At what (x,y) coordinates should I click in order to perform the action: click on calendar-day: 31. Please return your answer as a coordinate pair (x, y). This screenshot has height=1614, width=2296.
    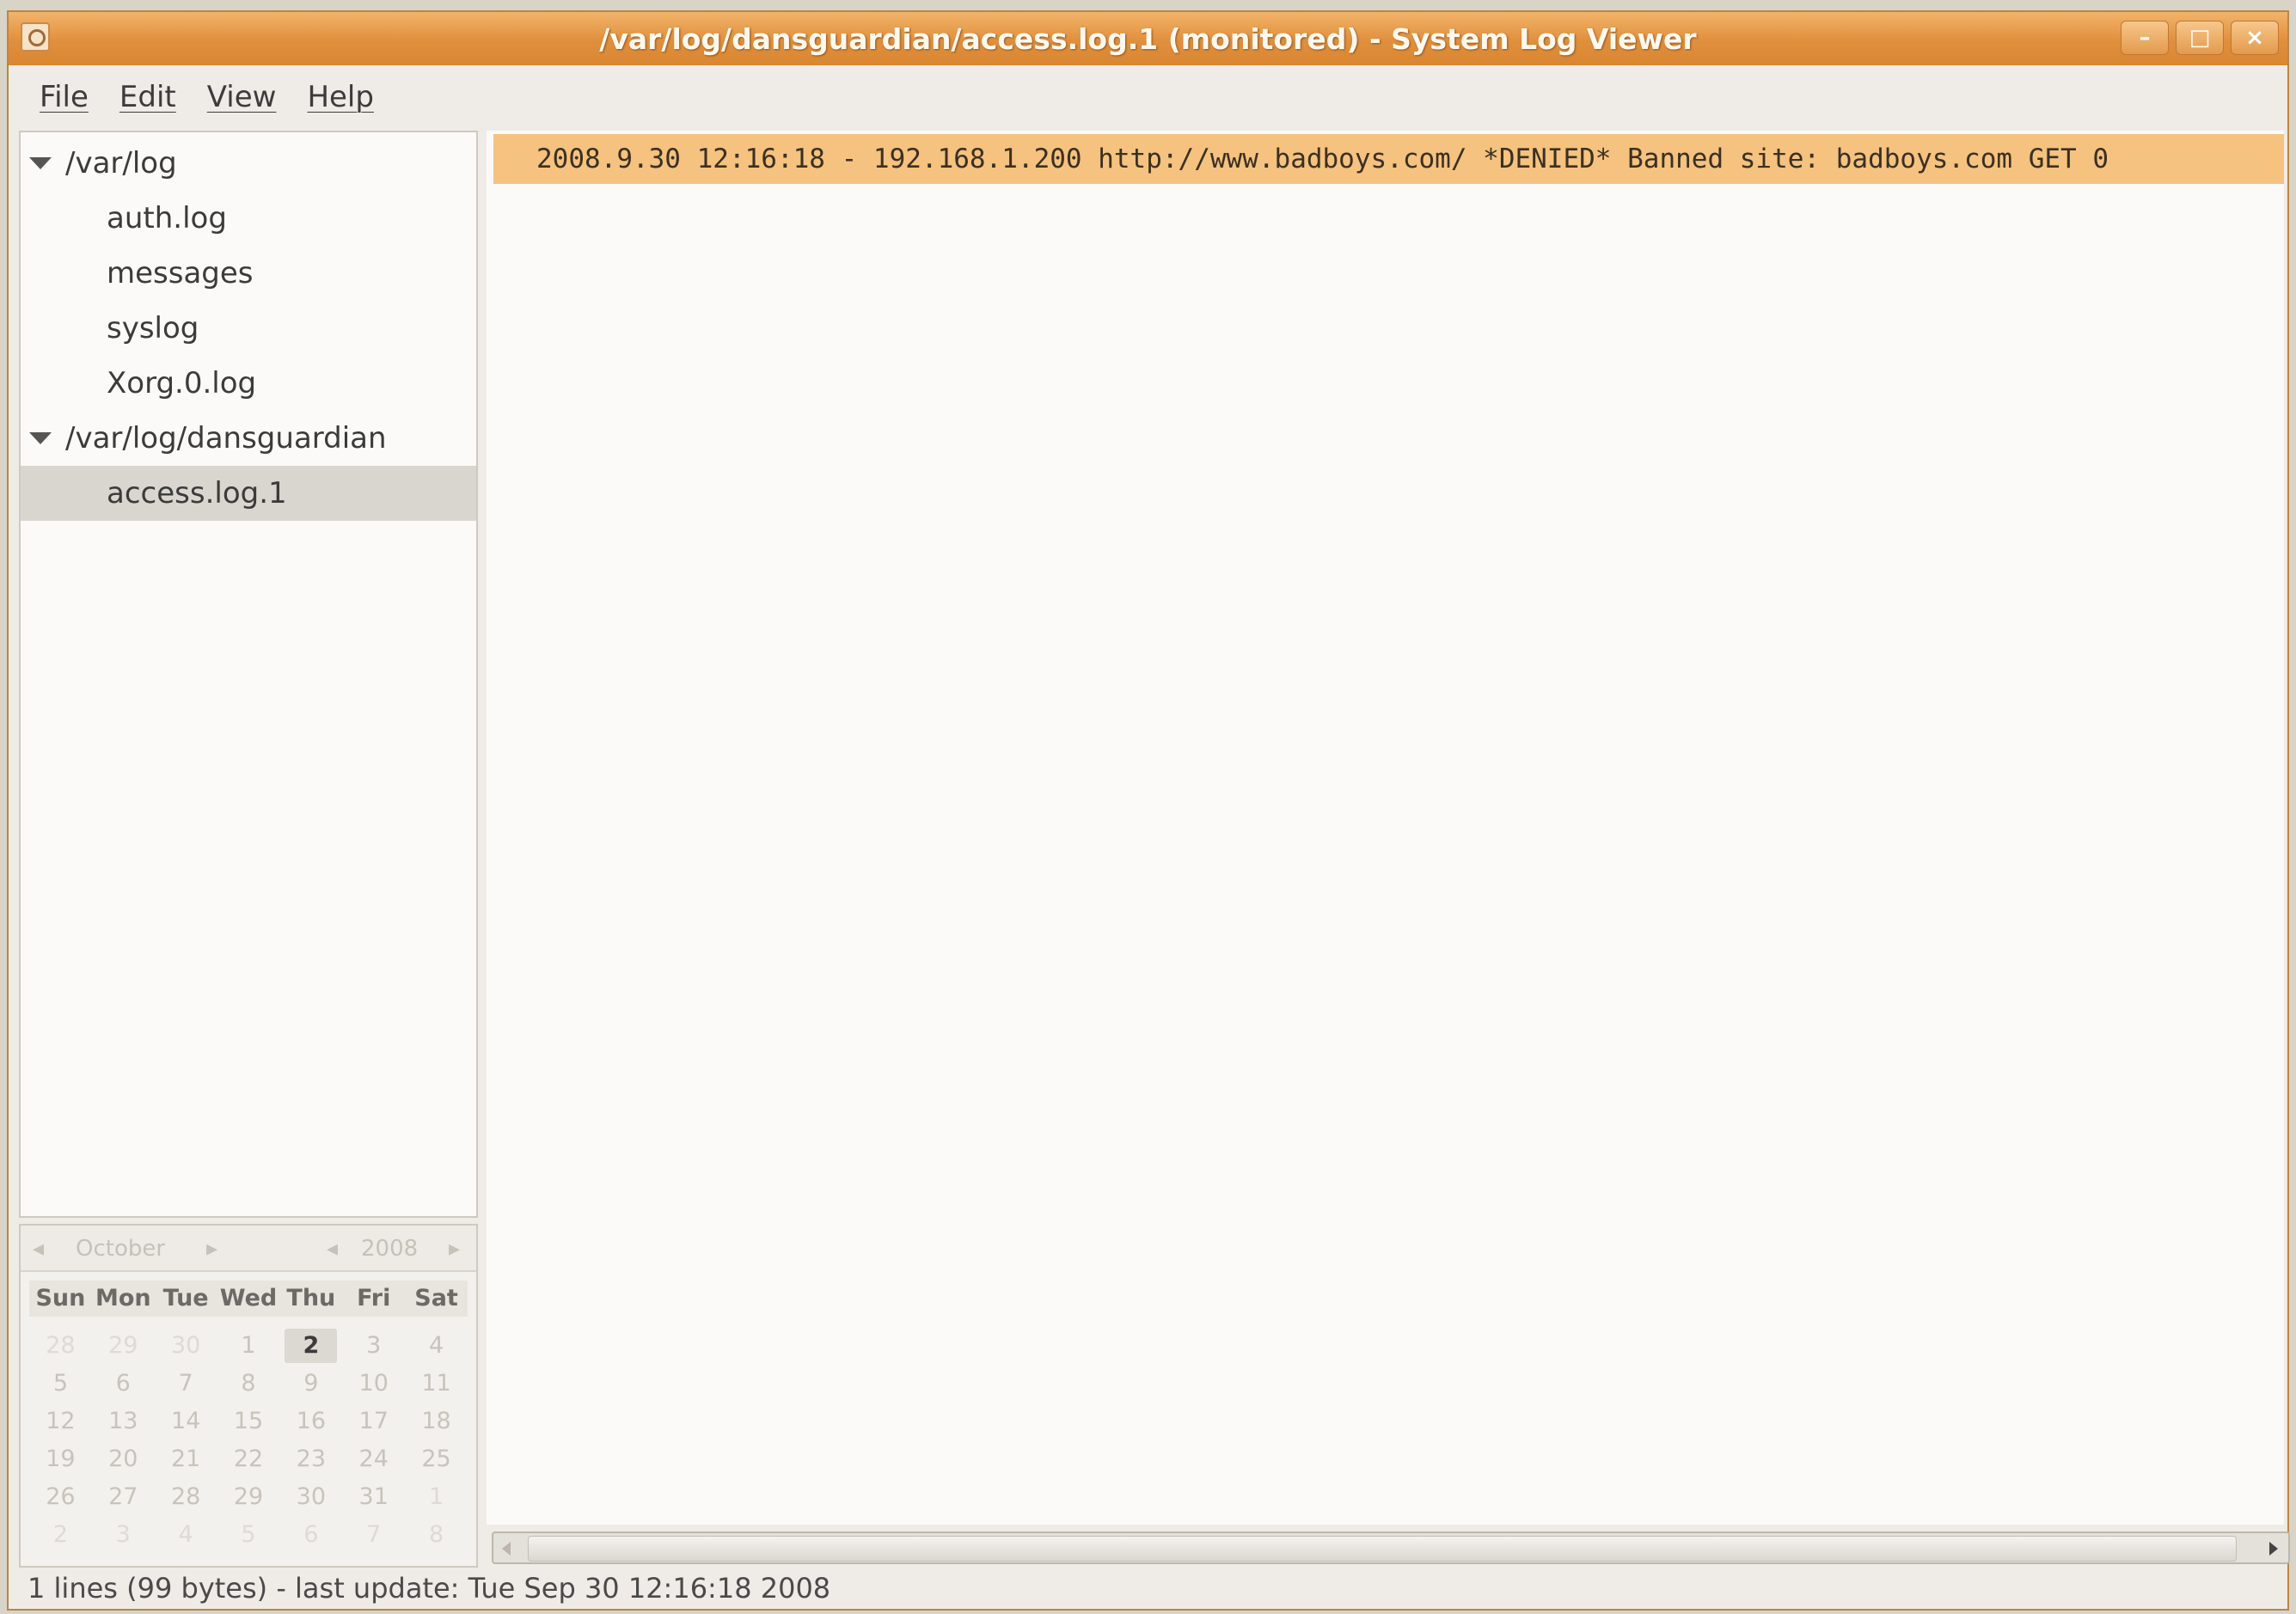
    Looking at the image, I should click on (373, 1497).